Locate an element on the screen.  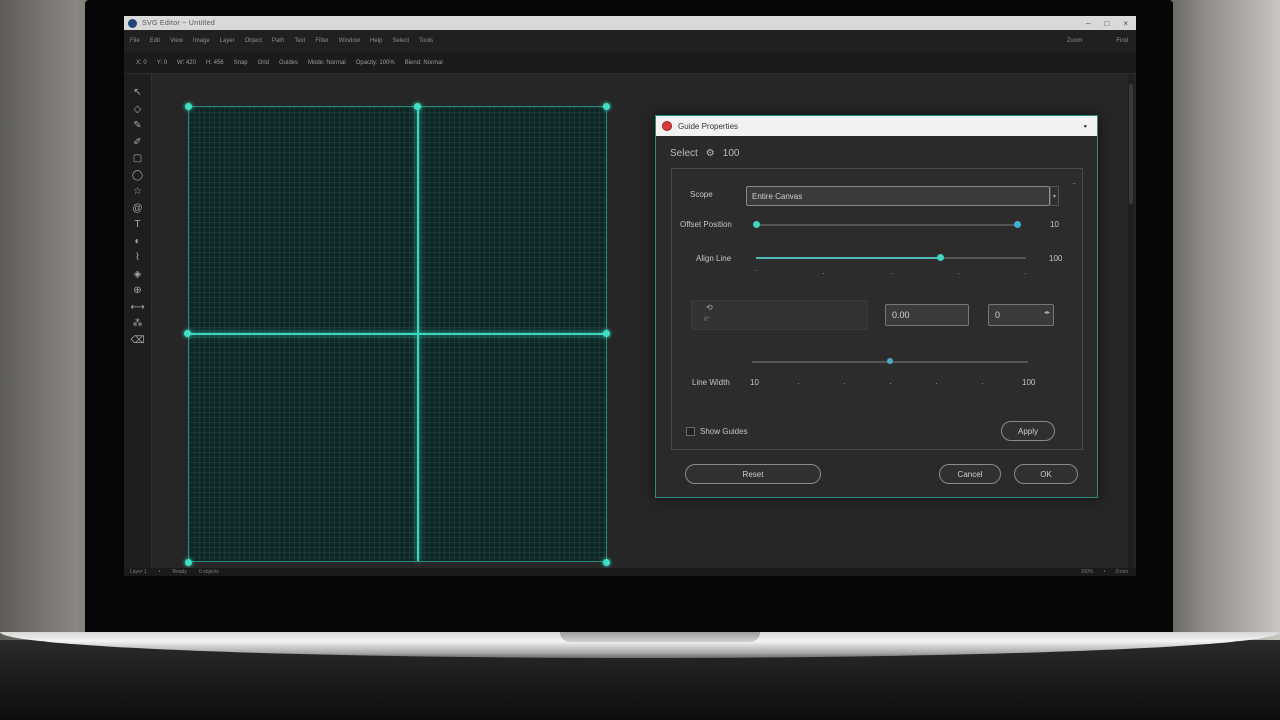
ellipse-icon: ◯ is located at coordinates (138, 176).